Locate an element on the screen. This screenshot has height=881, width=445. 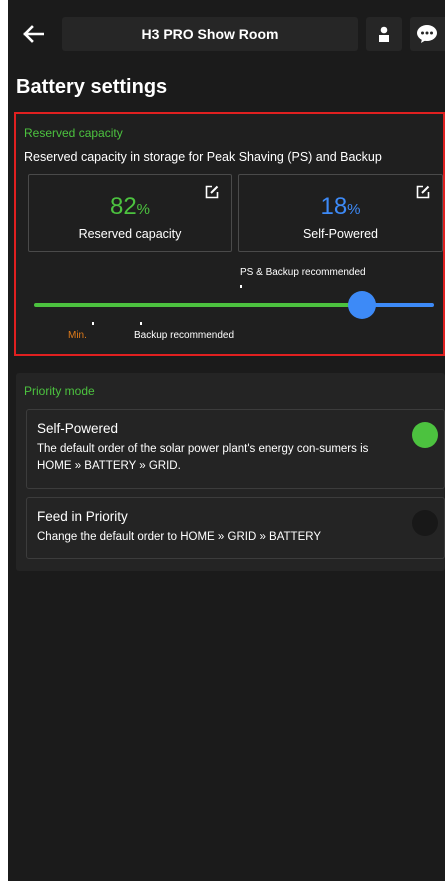
slider-fill-reserved is located at coordinates (198, 305).